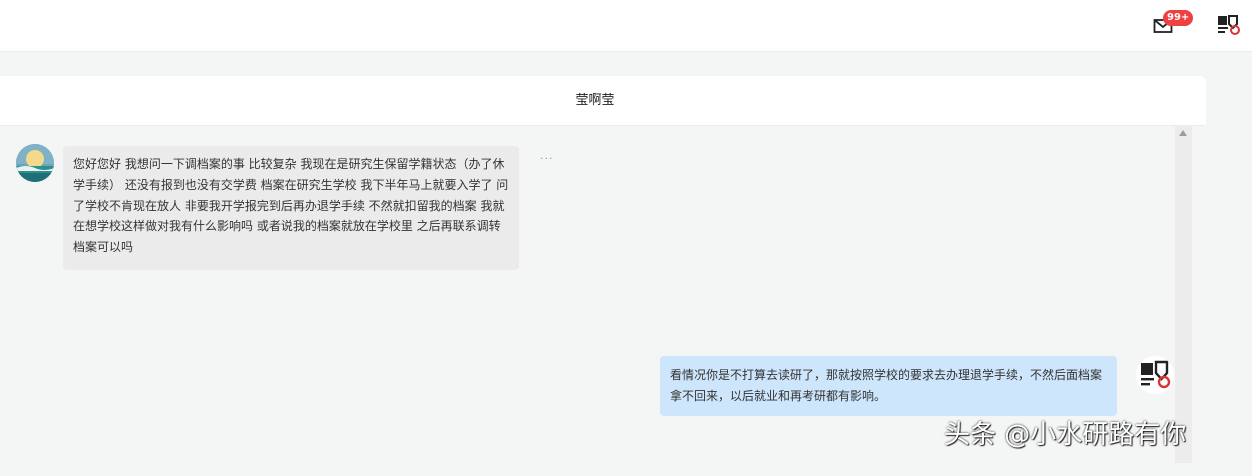  I want to click on chat-header: 莹啊莹, so click(603, 101).